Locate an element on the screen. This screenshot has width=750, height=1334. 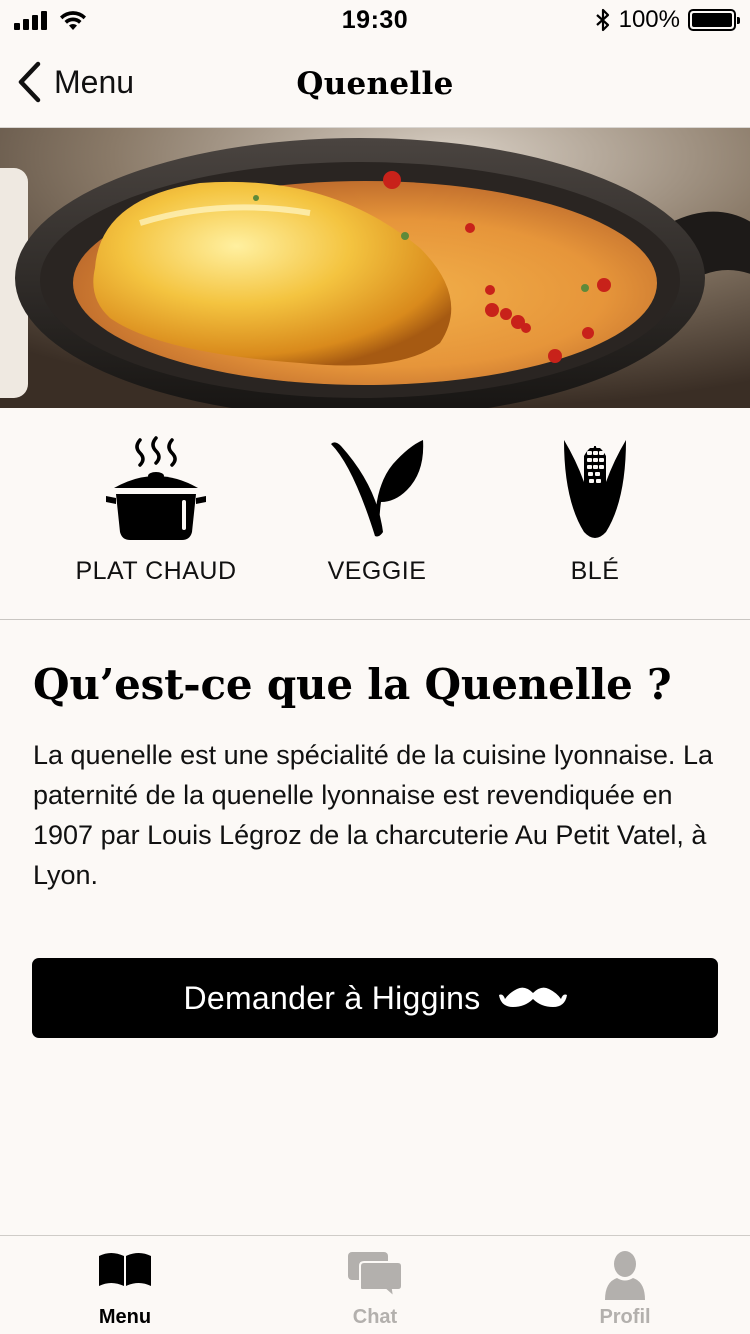
cooking-pot-icon is located at coordinates (156, 488).